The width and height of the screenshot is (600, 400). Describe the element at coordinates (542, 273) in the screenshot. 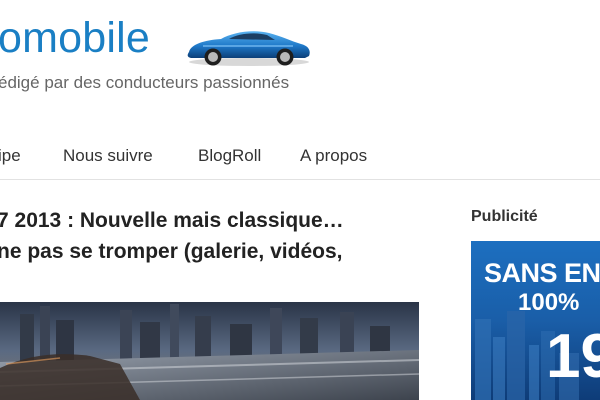

I see `ad-headline: SANS EN` at that location.